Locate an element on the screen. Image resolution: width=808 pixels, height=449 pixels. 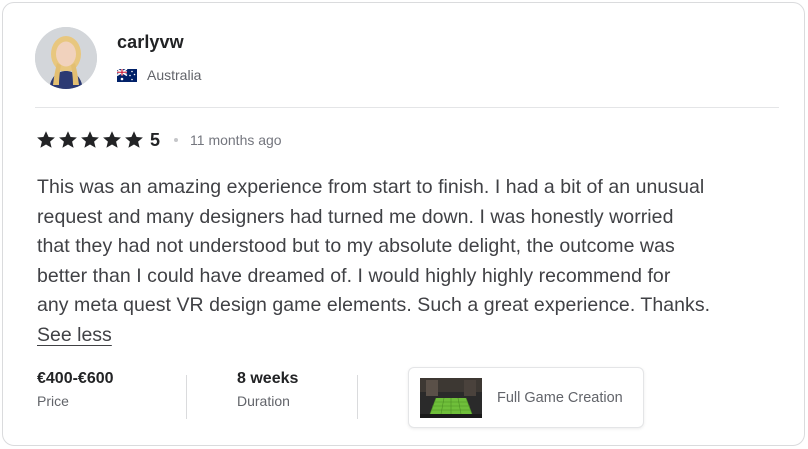
price-value: €400-€600 is located at coordinates (75, 378).